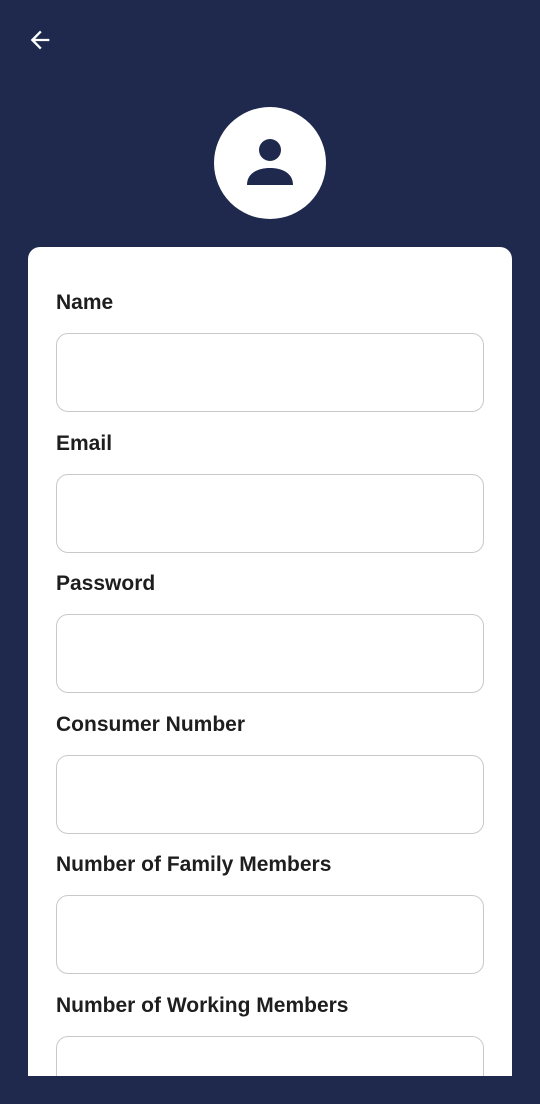 The width and height of the screenshot is (540, 1104). I want to click on name-label: Name, so click(85, 302).